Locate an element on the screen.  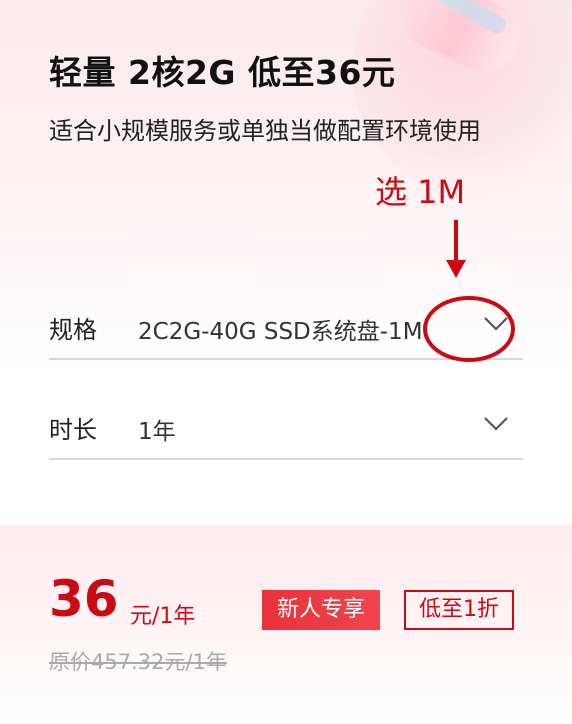
price-unit: 元/1年 is located at coordinates (163, 616).